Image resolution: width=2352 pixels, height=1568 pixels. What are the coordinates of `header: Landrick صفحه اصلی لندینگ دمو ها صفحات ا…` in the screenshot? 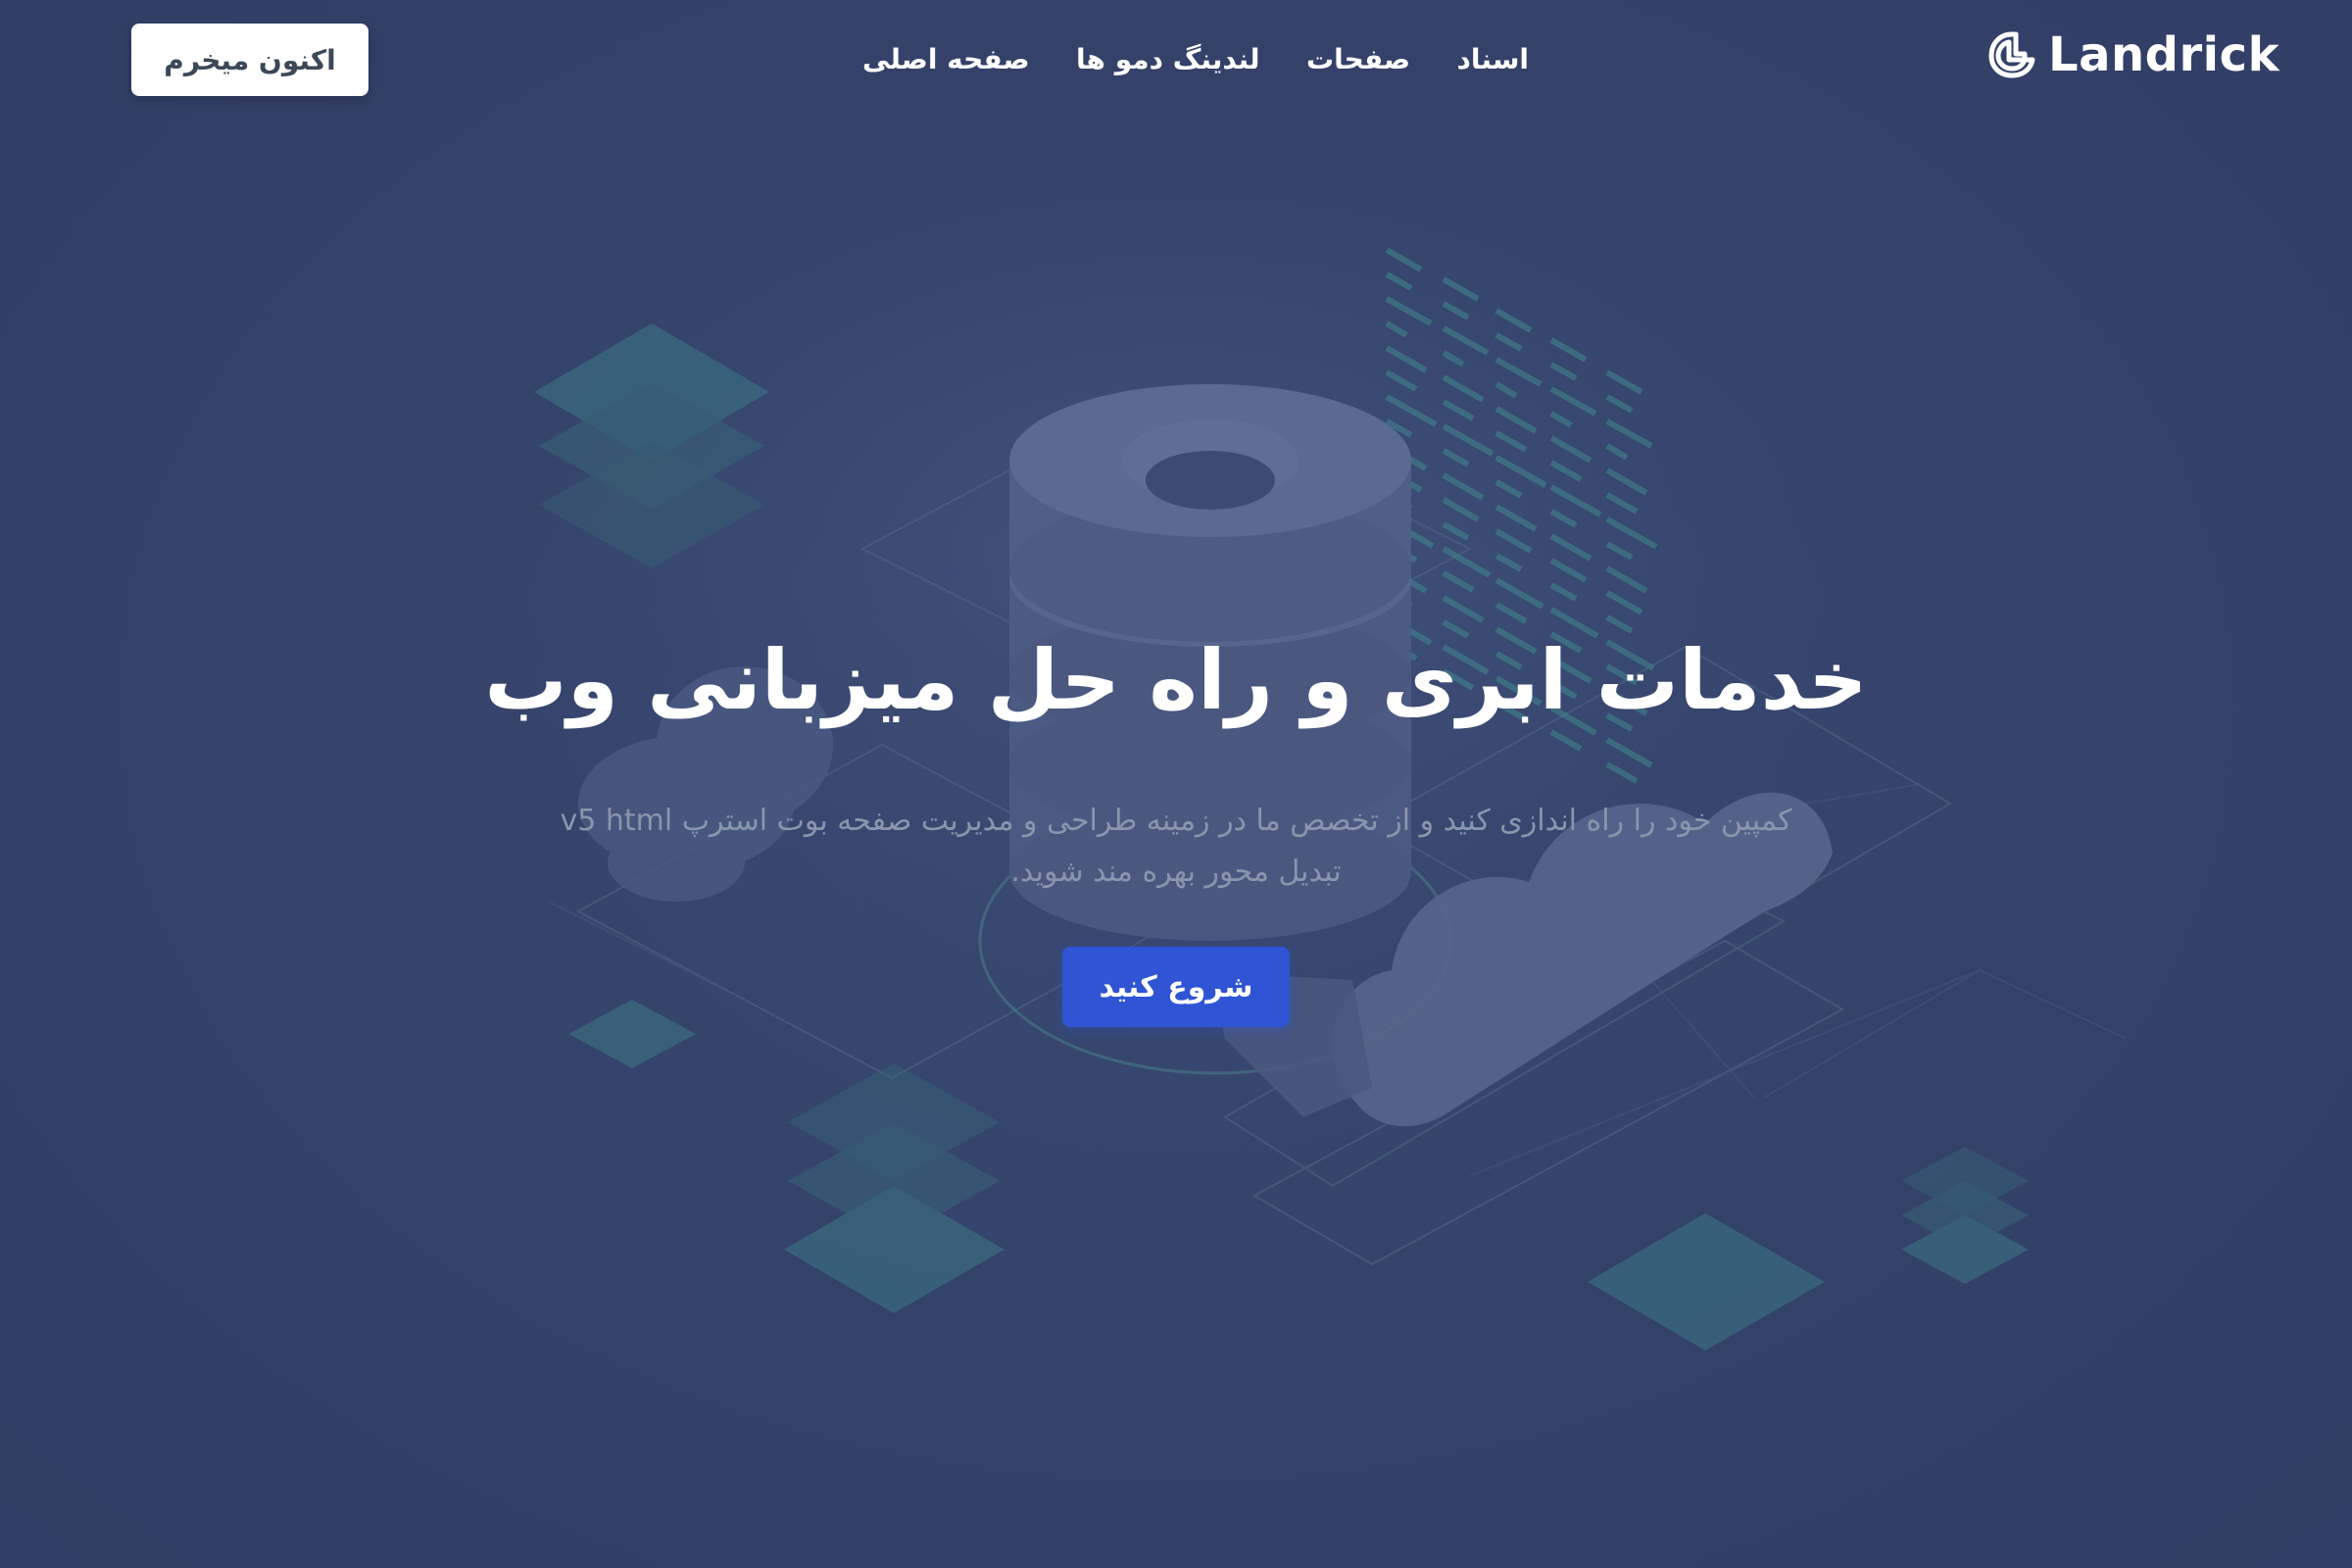 It's located at (1176, 63).